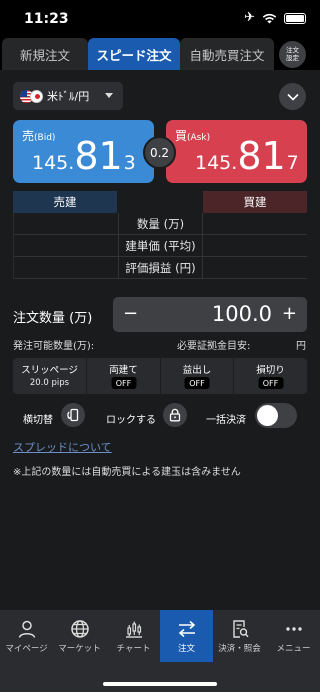  I want to click on sell-avg-price-cell, so click(66, 245).